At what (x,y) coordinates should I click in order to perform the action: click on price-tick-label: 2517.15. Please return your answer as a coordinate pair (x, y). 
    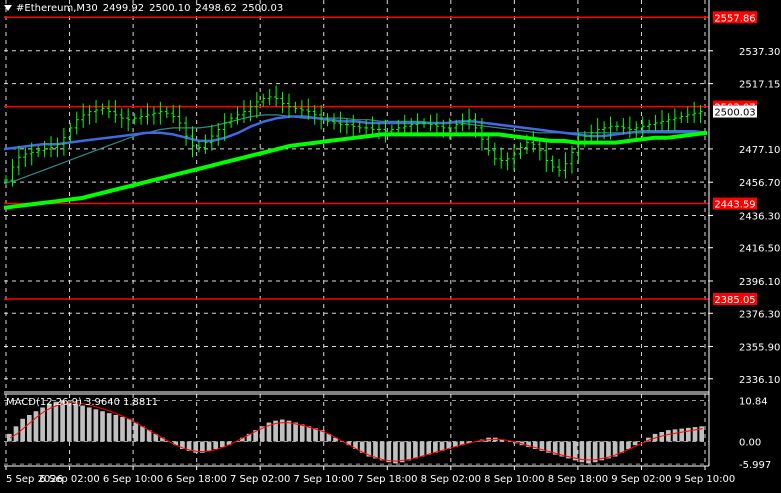
    Looking at the image, I should click on (759, 85).